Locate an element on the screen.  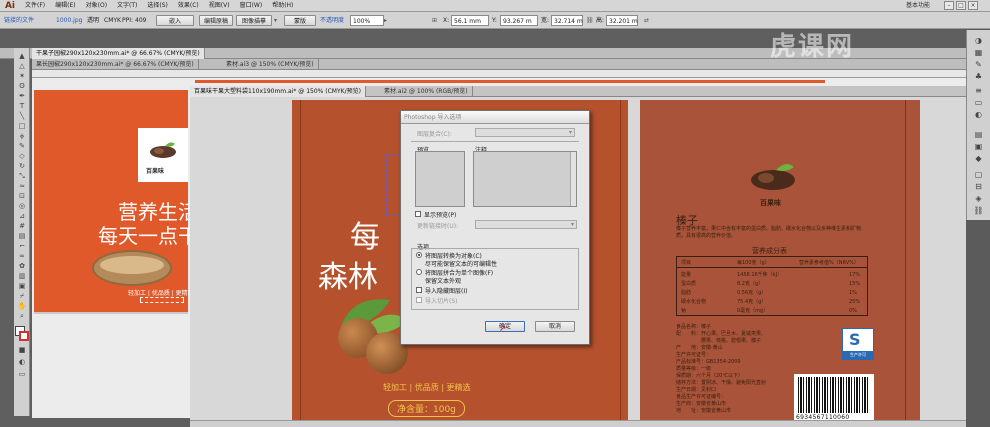
menu-select: 选择(S) is located at coordinates (157, 6).